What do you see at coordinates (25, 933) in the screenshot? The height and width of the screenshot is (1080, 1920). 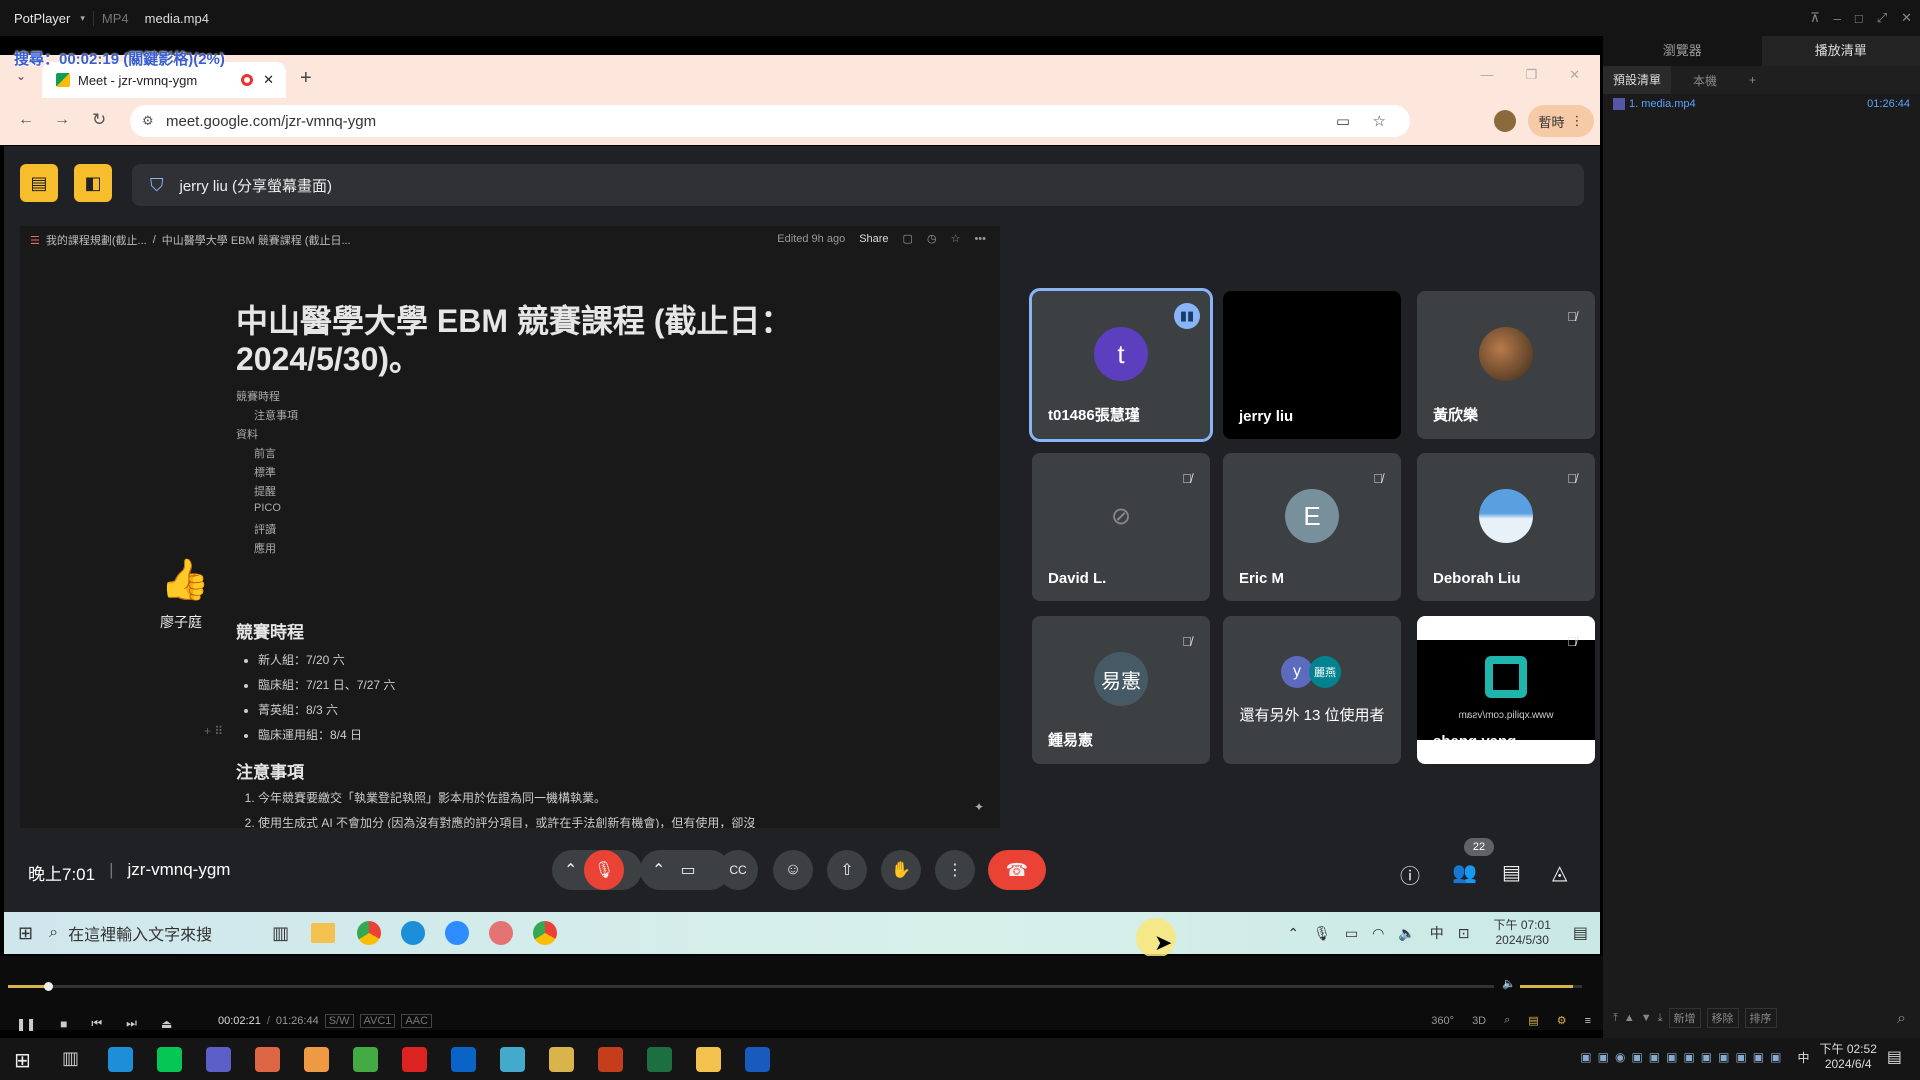 I see `windows-icon: ⊞` at bounding box center [25, 933].